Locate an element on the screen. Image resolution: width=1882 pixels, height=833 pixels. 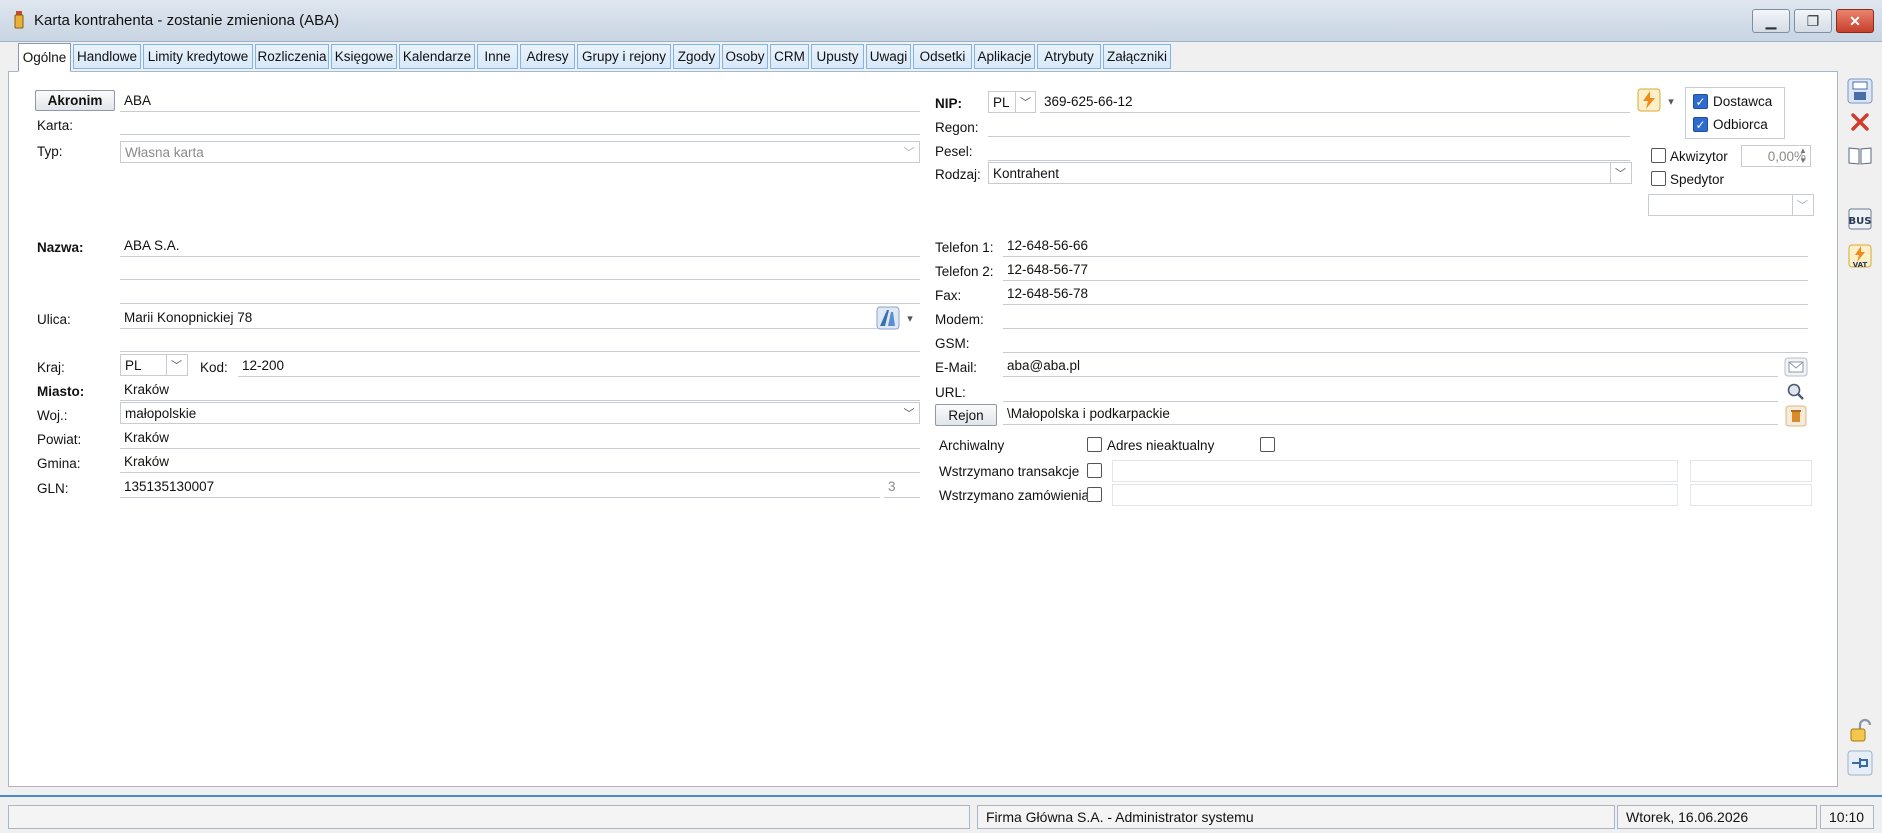
kraj-chevron-down-icon: ﹀ is located at coordinates (176, 365).